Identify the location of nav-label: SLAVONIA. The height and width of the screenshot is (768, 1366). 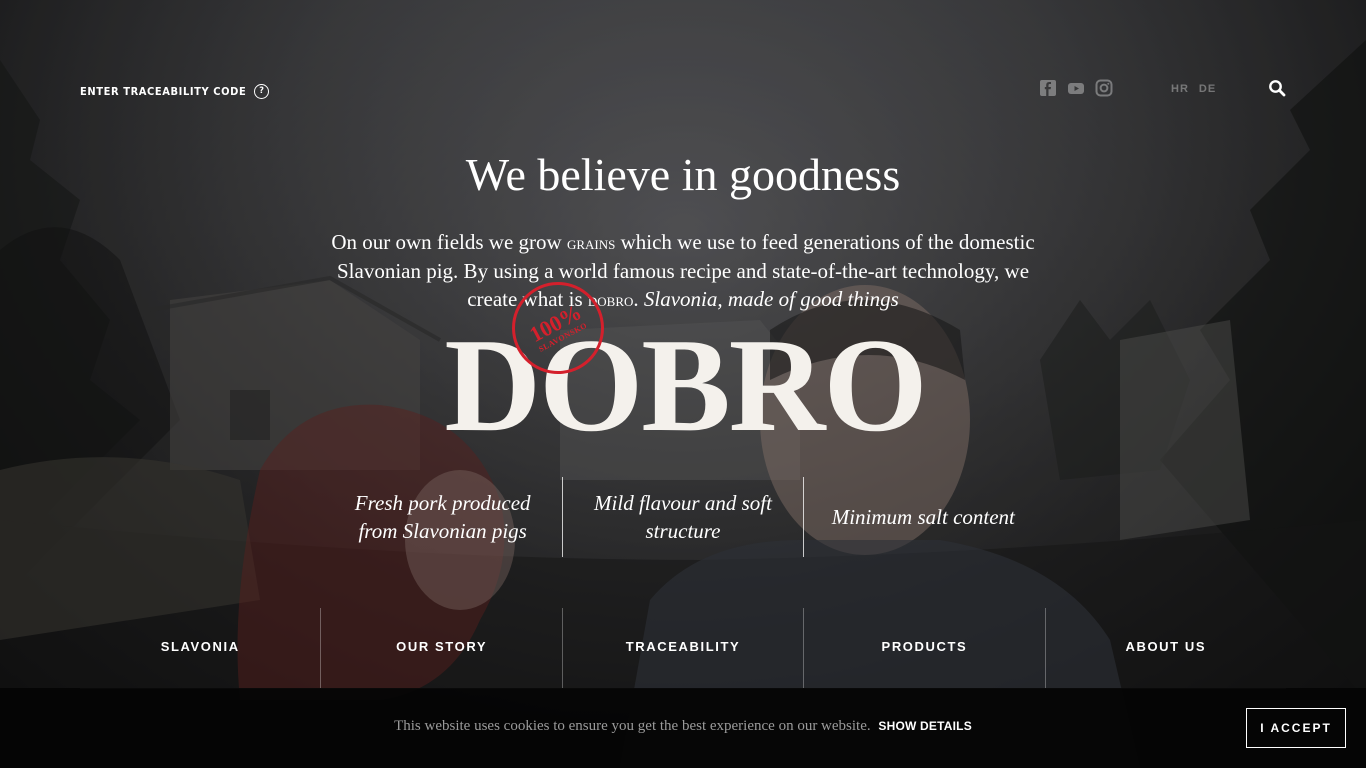
(200, 646).